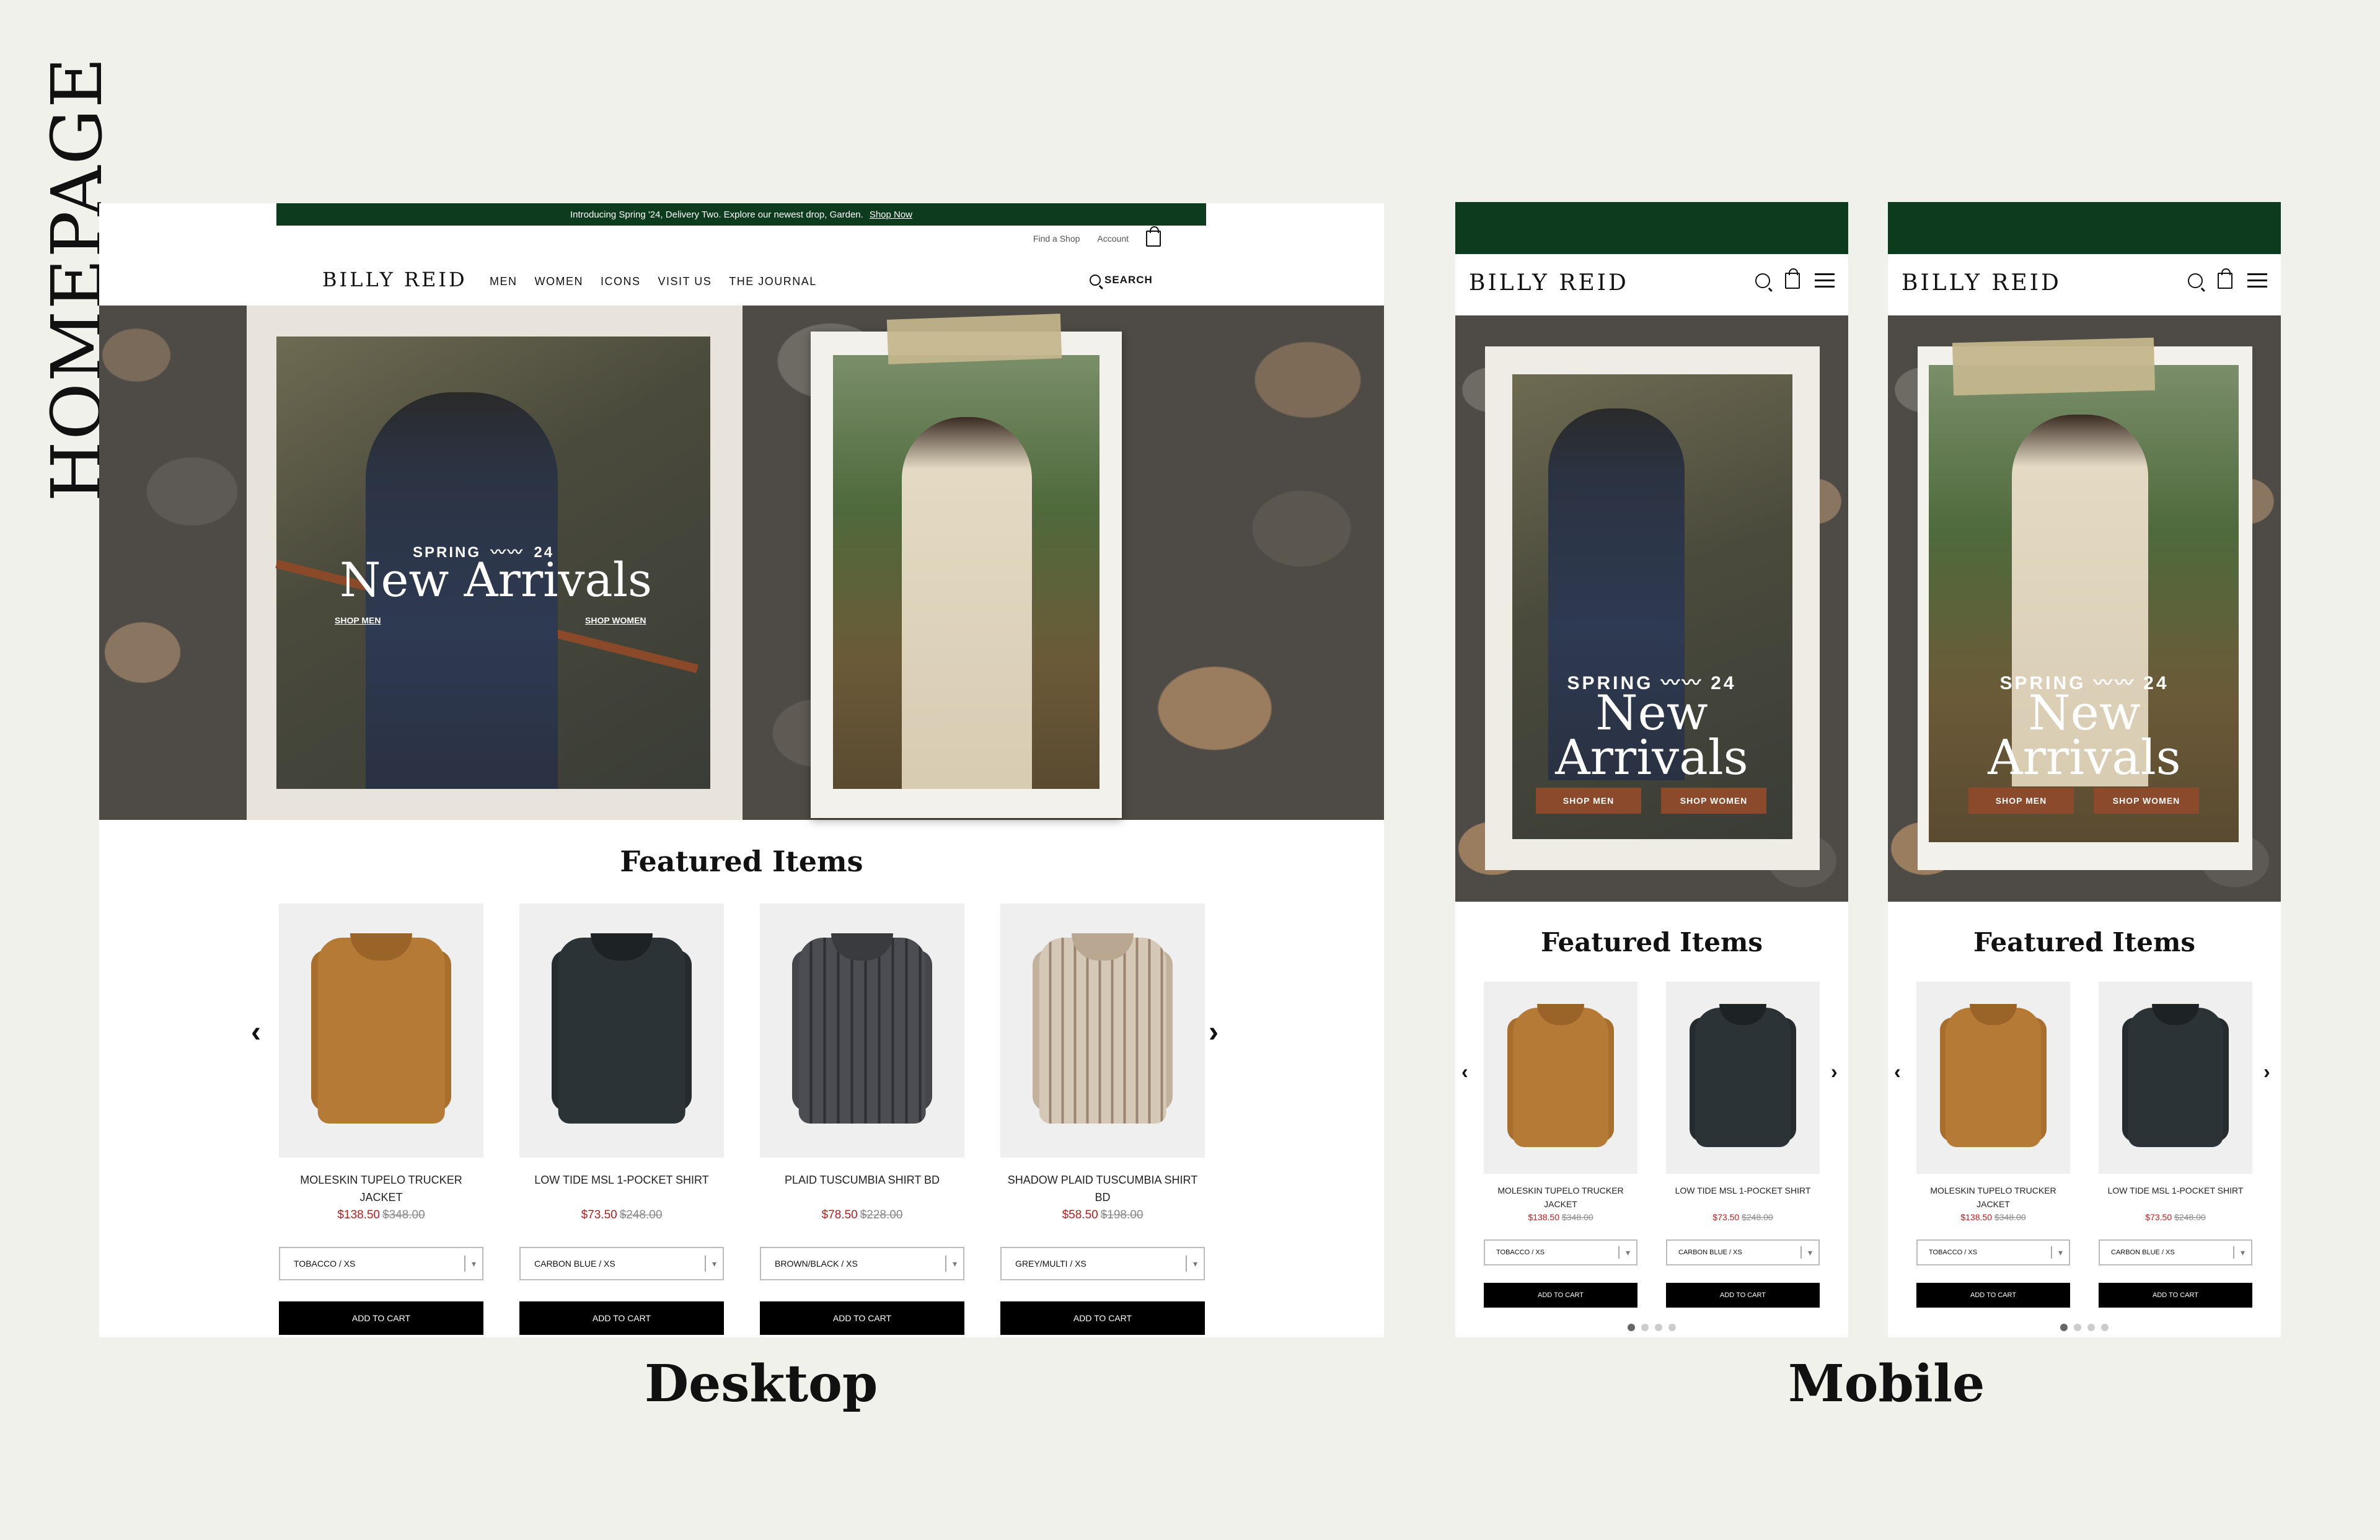  I want to click on hero-title: New Arrivals, so click(496, 579).